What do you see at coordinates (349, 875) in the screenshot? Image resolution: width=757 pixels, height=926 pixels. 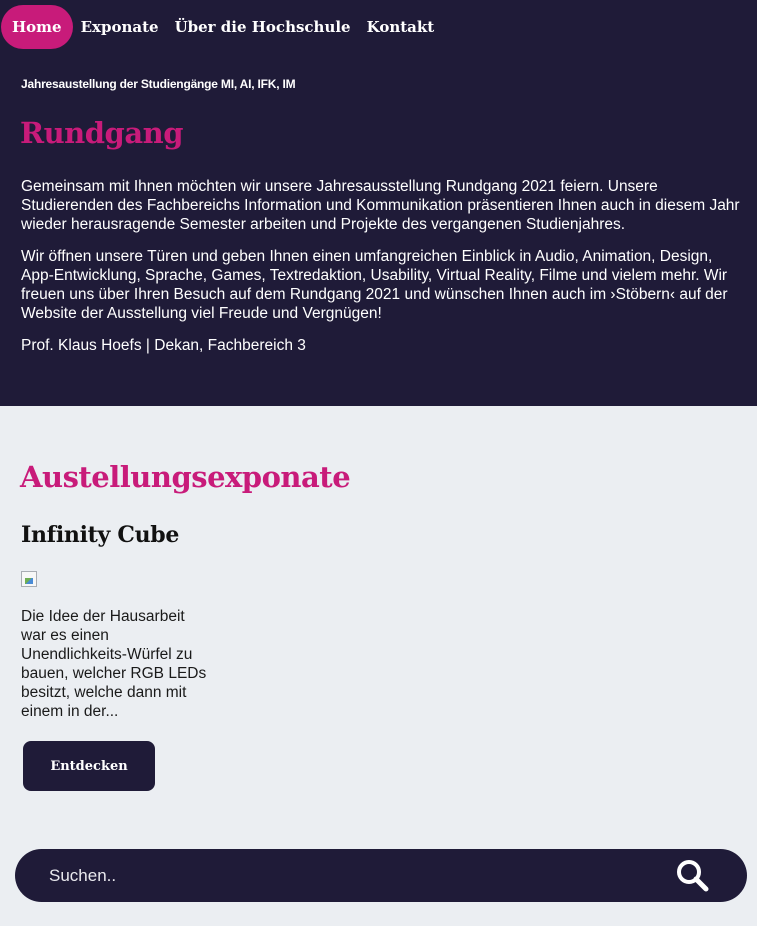 I see `search-input` at bounding box center [349, 875].